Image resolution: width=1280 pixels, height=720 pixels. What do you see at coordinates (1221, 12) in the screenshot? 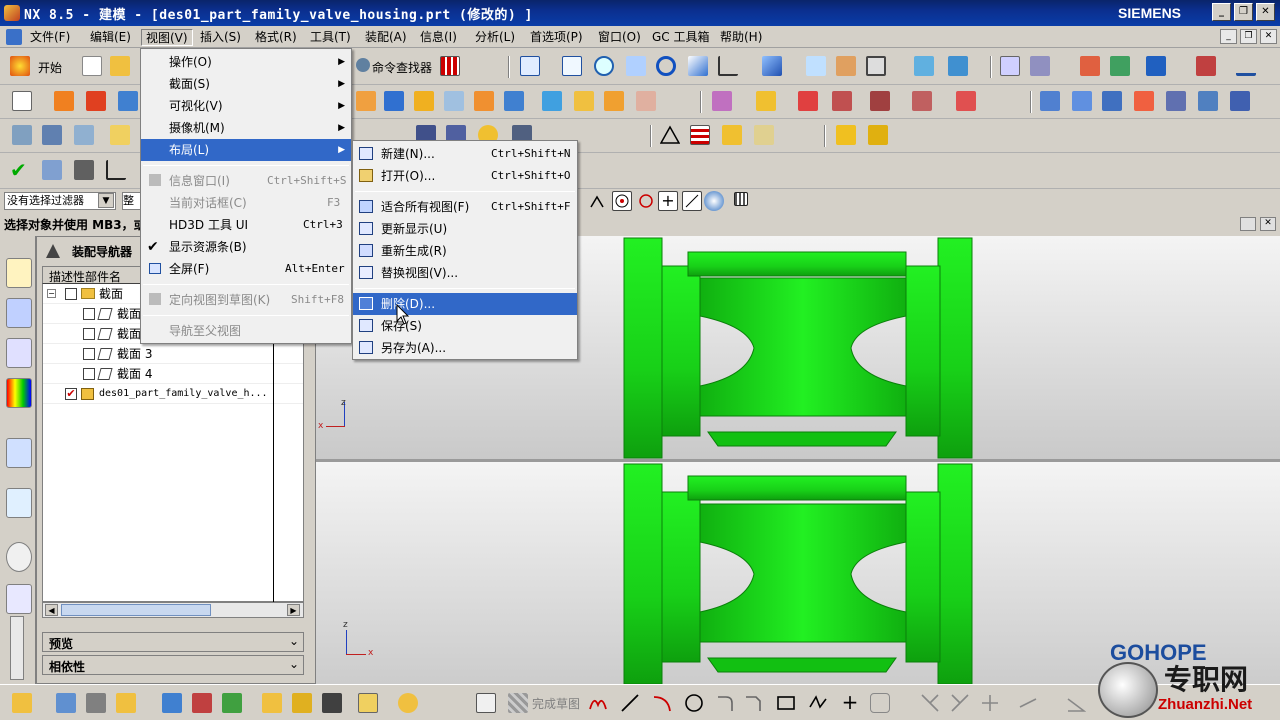
I see `minimize-button: _` at bounding box center [1221, 12].